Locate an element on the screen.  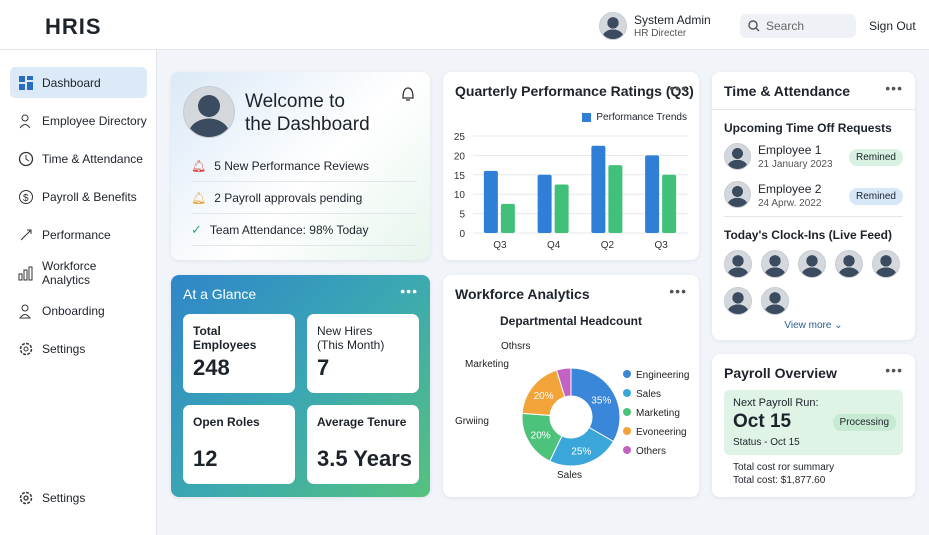
stat-label: New Hires (This Month) is located at coordinates (351, 338).